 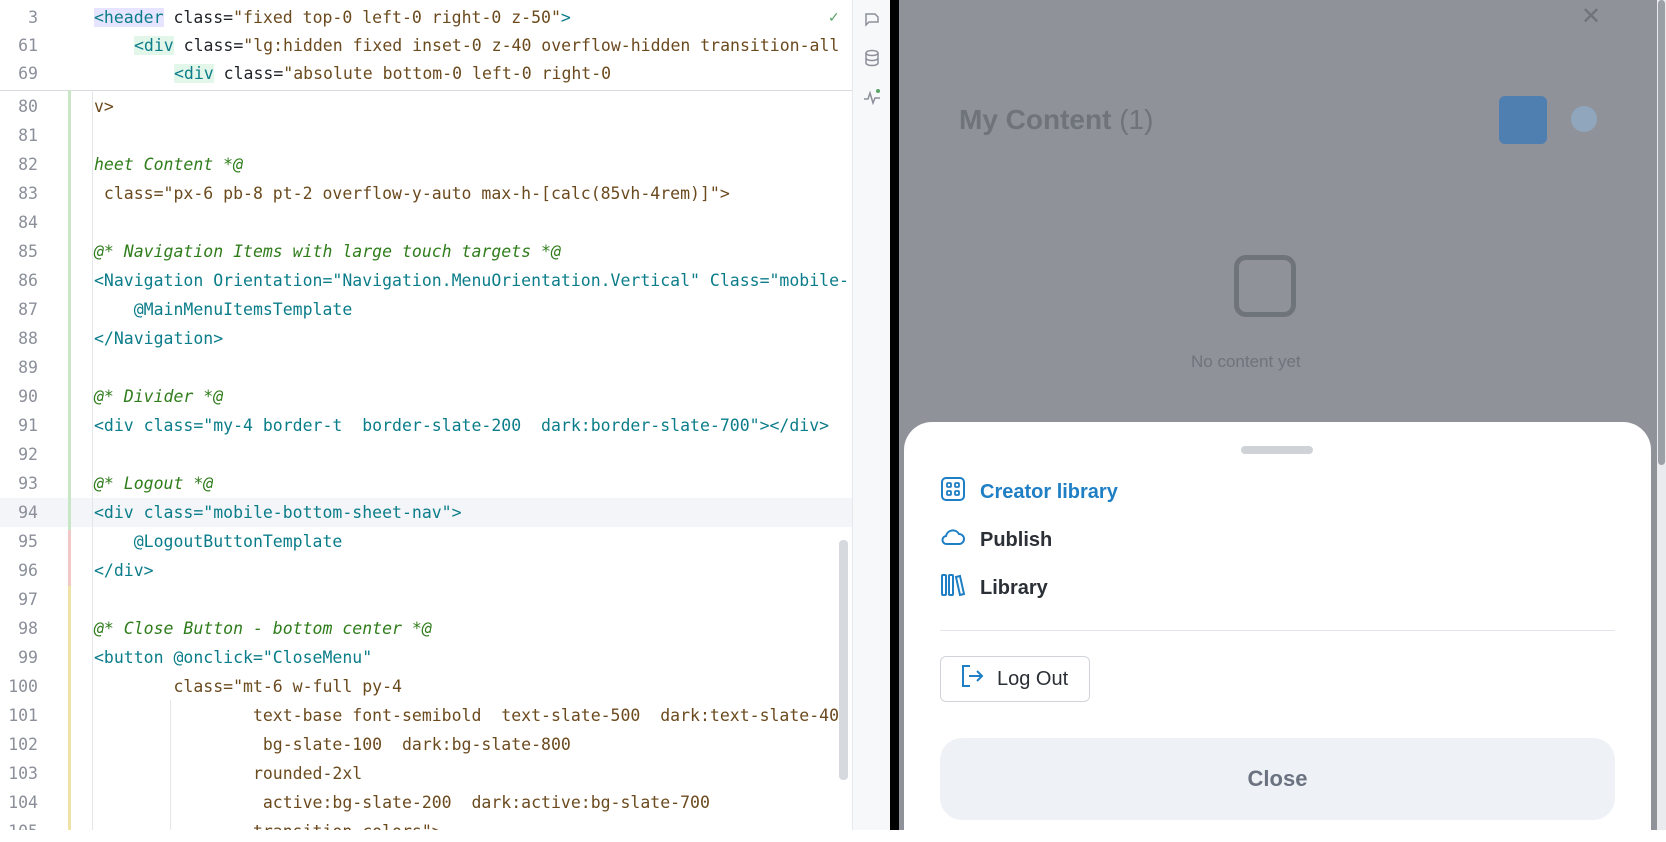 What do you see at coordinates (426, 599) in the screenshot?
I see `code-line: 97` at bounding box center [426, 599].